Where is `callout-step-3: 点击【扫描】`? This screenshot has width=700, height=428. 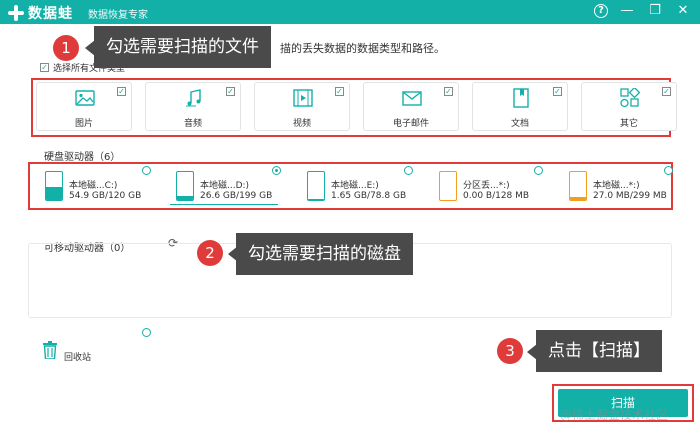
callout-step-3: 点击【扫描】 is located at coordinates (599, 351).